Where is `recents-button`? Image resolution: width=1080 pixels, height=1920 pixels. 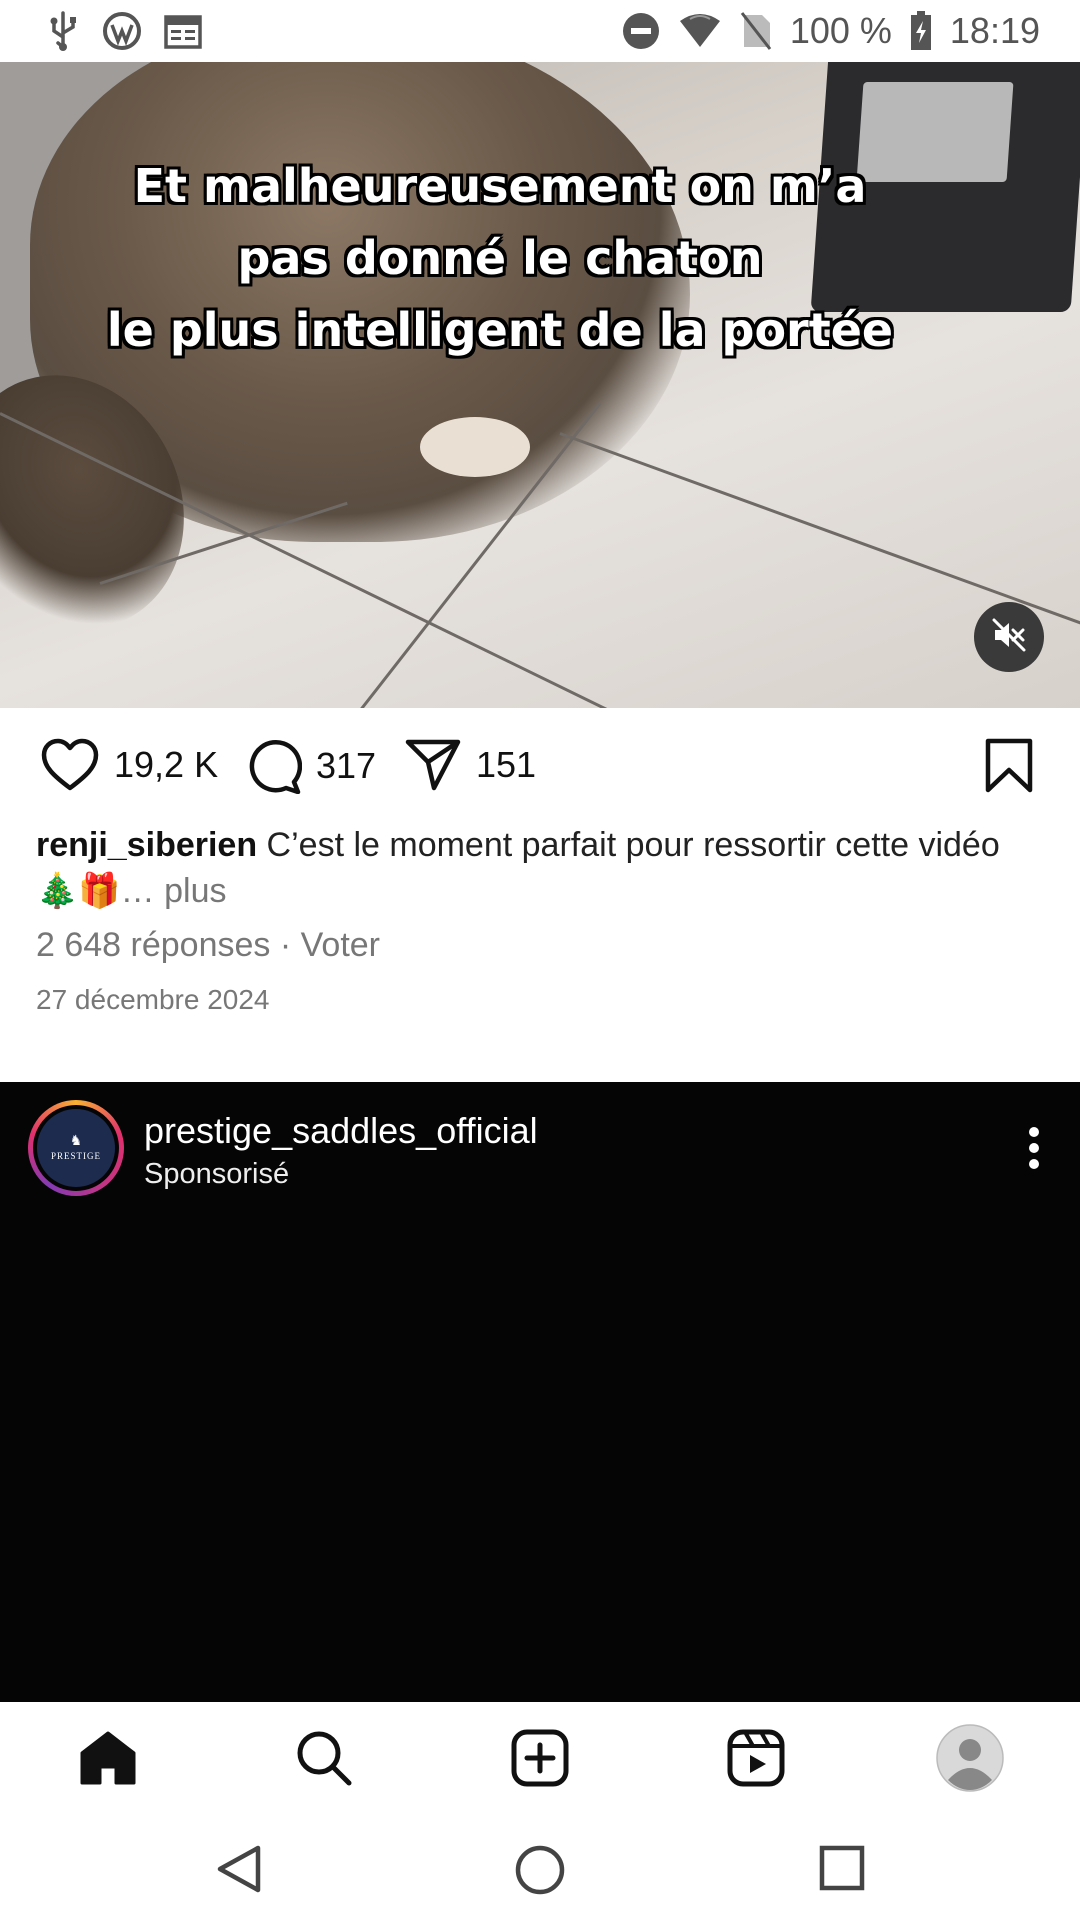
recents-button is located at coordinates (842, 1870).